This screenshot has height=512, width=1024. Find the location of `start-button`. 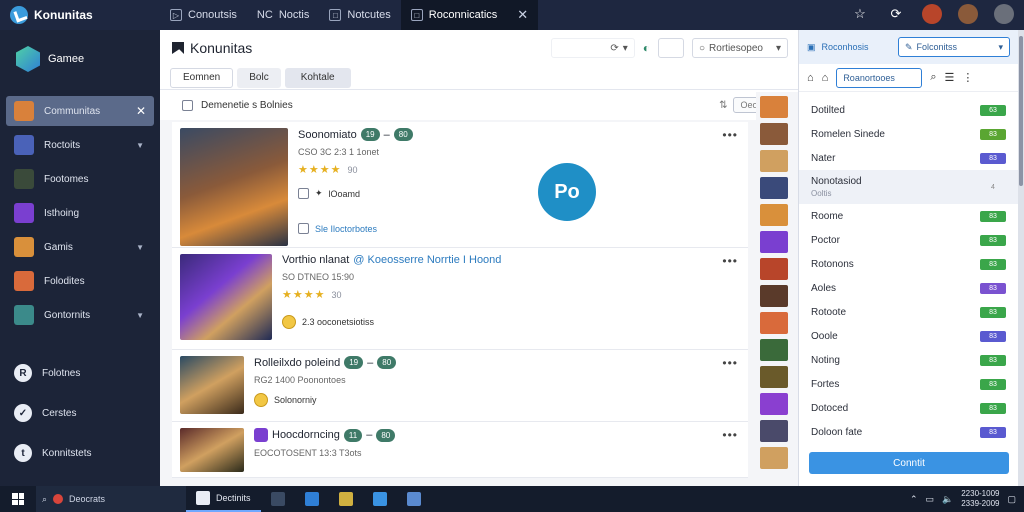

start-button is located at coordinates (18, 499).